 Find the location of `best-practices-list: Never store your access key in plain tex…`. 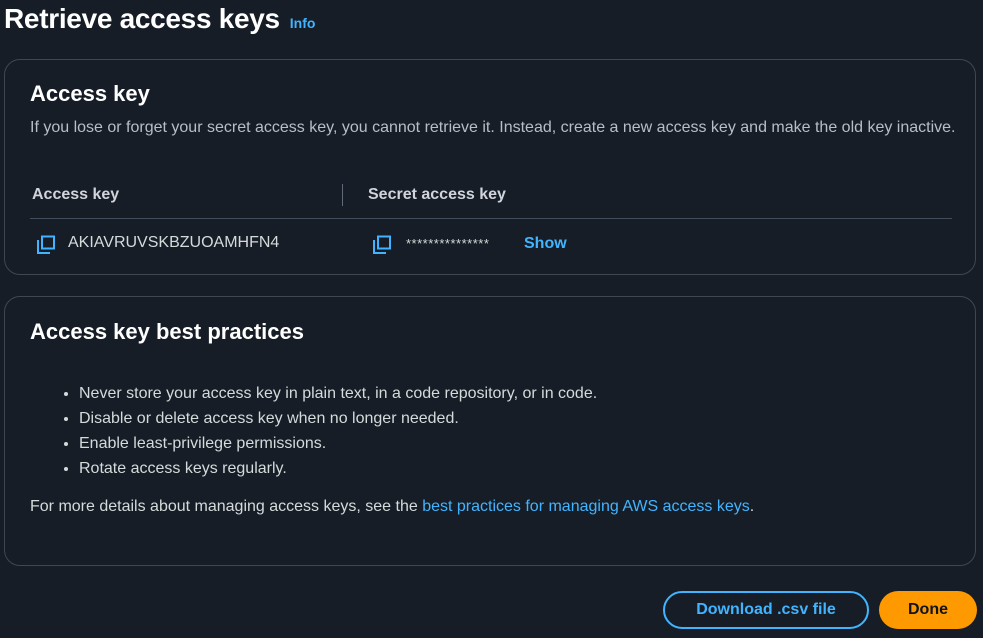

best-practices-list: Never store your access key in plain tex… is located at coordinates (327, 431).